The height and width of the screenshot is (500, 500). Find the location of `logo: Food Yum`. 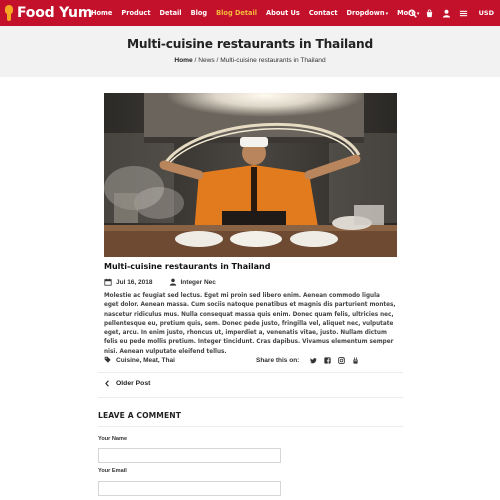

logo: Food Yum is located at coordinates (48, 13).